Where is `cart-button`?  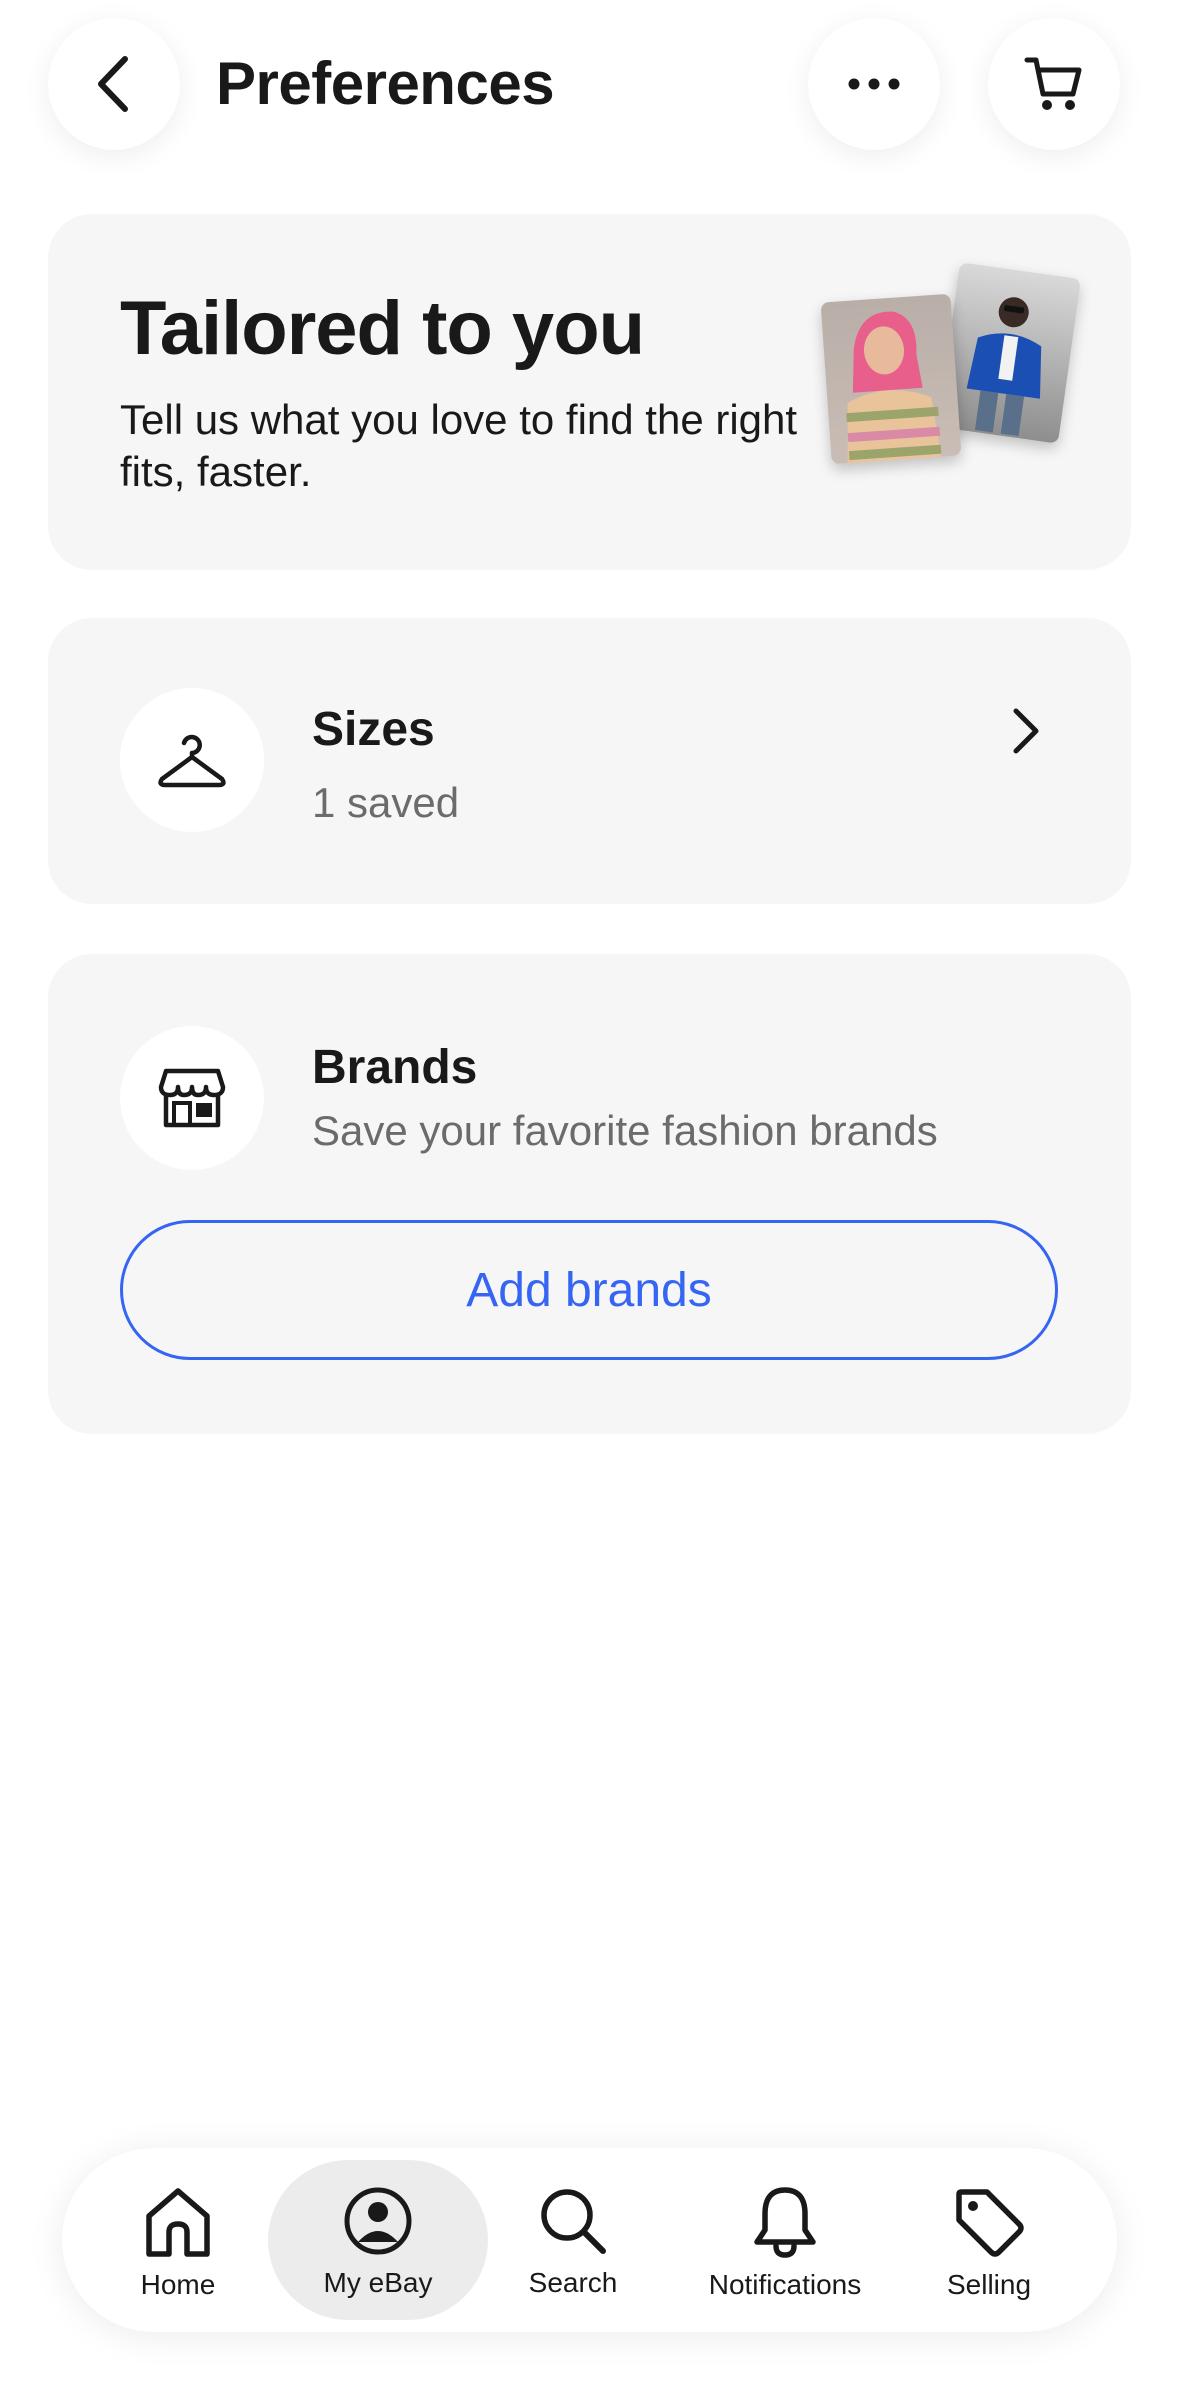
cart-button is located at coordinates (1054, 84).